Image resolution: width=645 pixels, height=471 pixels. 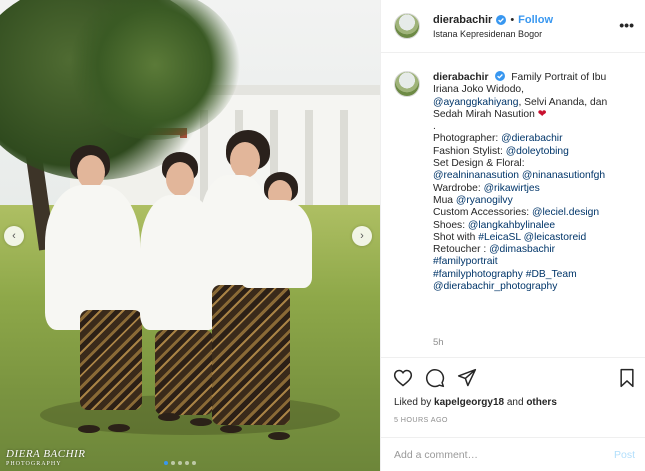 I want to click on post-location: Istana Kepresidenan Bogor, so click(x=487, y=34).